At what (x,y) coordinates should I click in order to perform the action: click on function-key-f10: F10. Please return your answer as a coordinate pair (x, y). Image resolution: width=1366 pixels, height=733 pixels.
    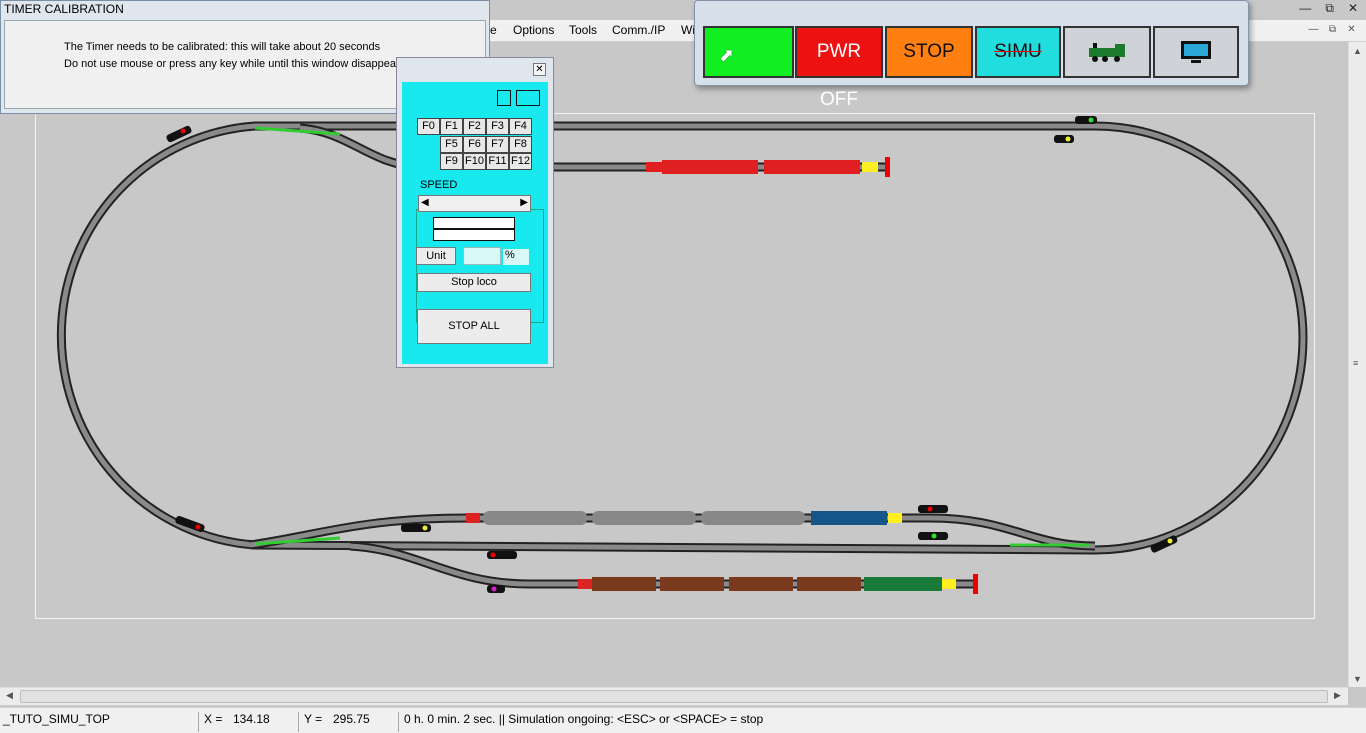
    Looking at the image, I should click on (474, 161).